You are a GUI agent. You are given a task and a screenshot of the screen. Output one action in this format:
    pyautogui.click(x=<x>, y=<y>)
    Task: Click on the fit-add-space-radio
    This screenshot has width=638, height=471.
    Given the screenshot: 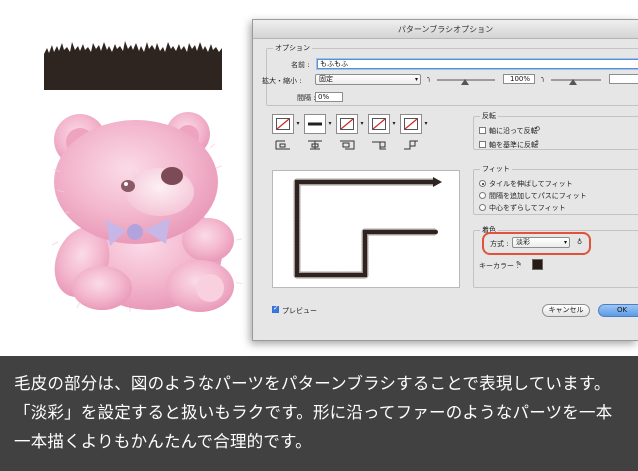 What is the action you would take?
    pyautogui.click(x=482, y=195)
    